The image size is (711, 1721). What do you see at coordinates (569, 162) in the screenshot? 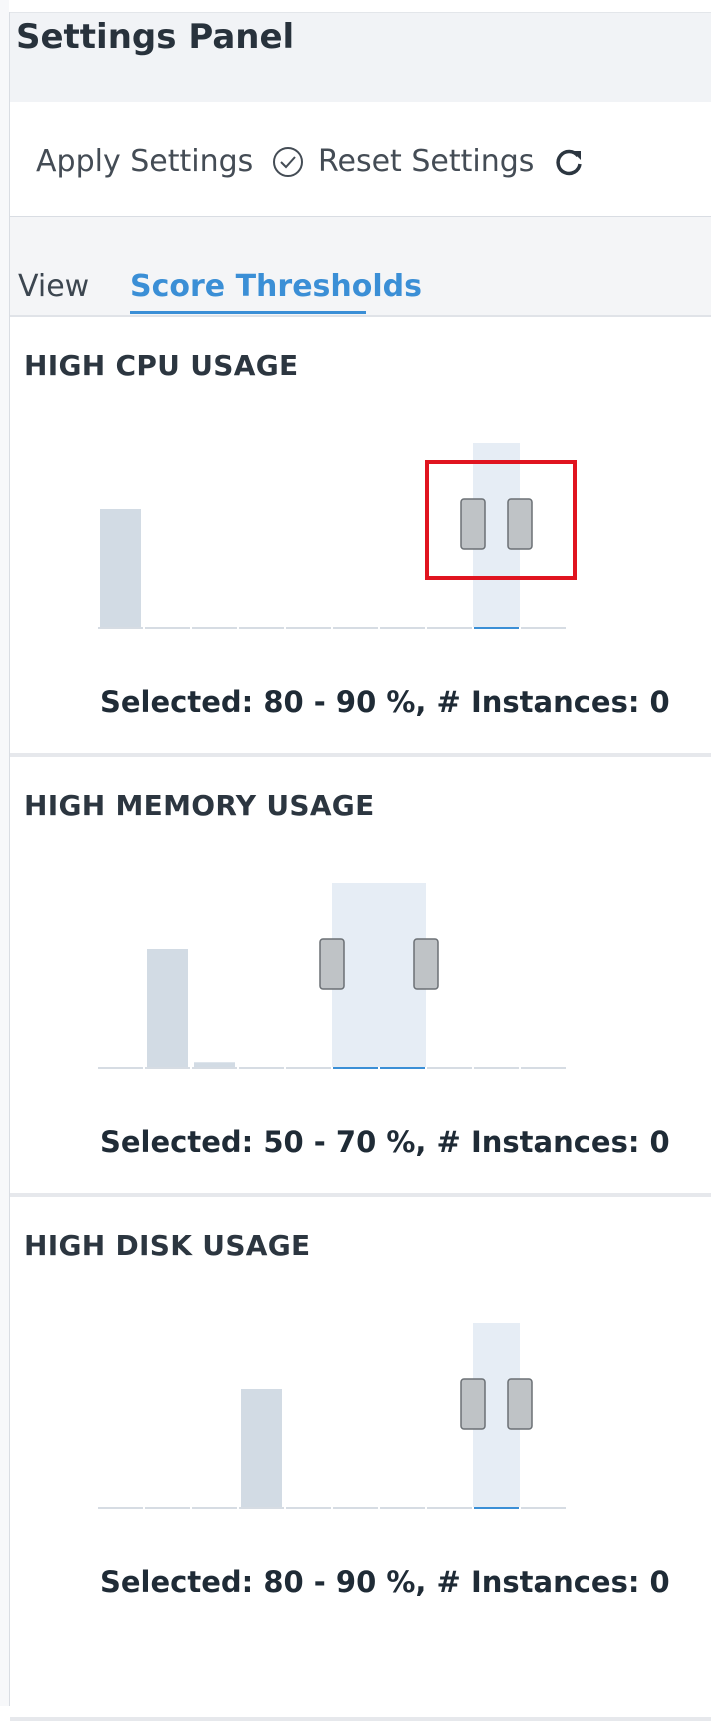
I see `refresh-icon` at bounding box center [569, 162].